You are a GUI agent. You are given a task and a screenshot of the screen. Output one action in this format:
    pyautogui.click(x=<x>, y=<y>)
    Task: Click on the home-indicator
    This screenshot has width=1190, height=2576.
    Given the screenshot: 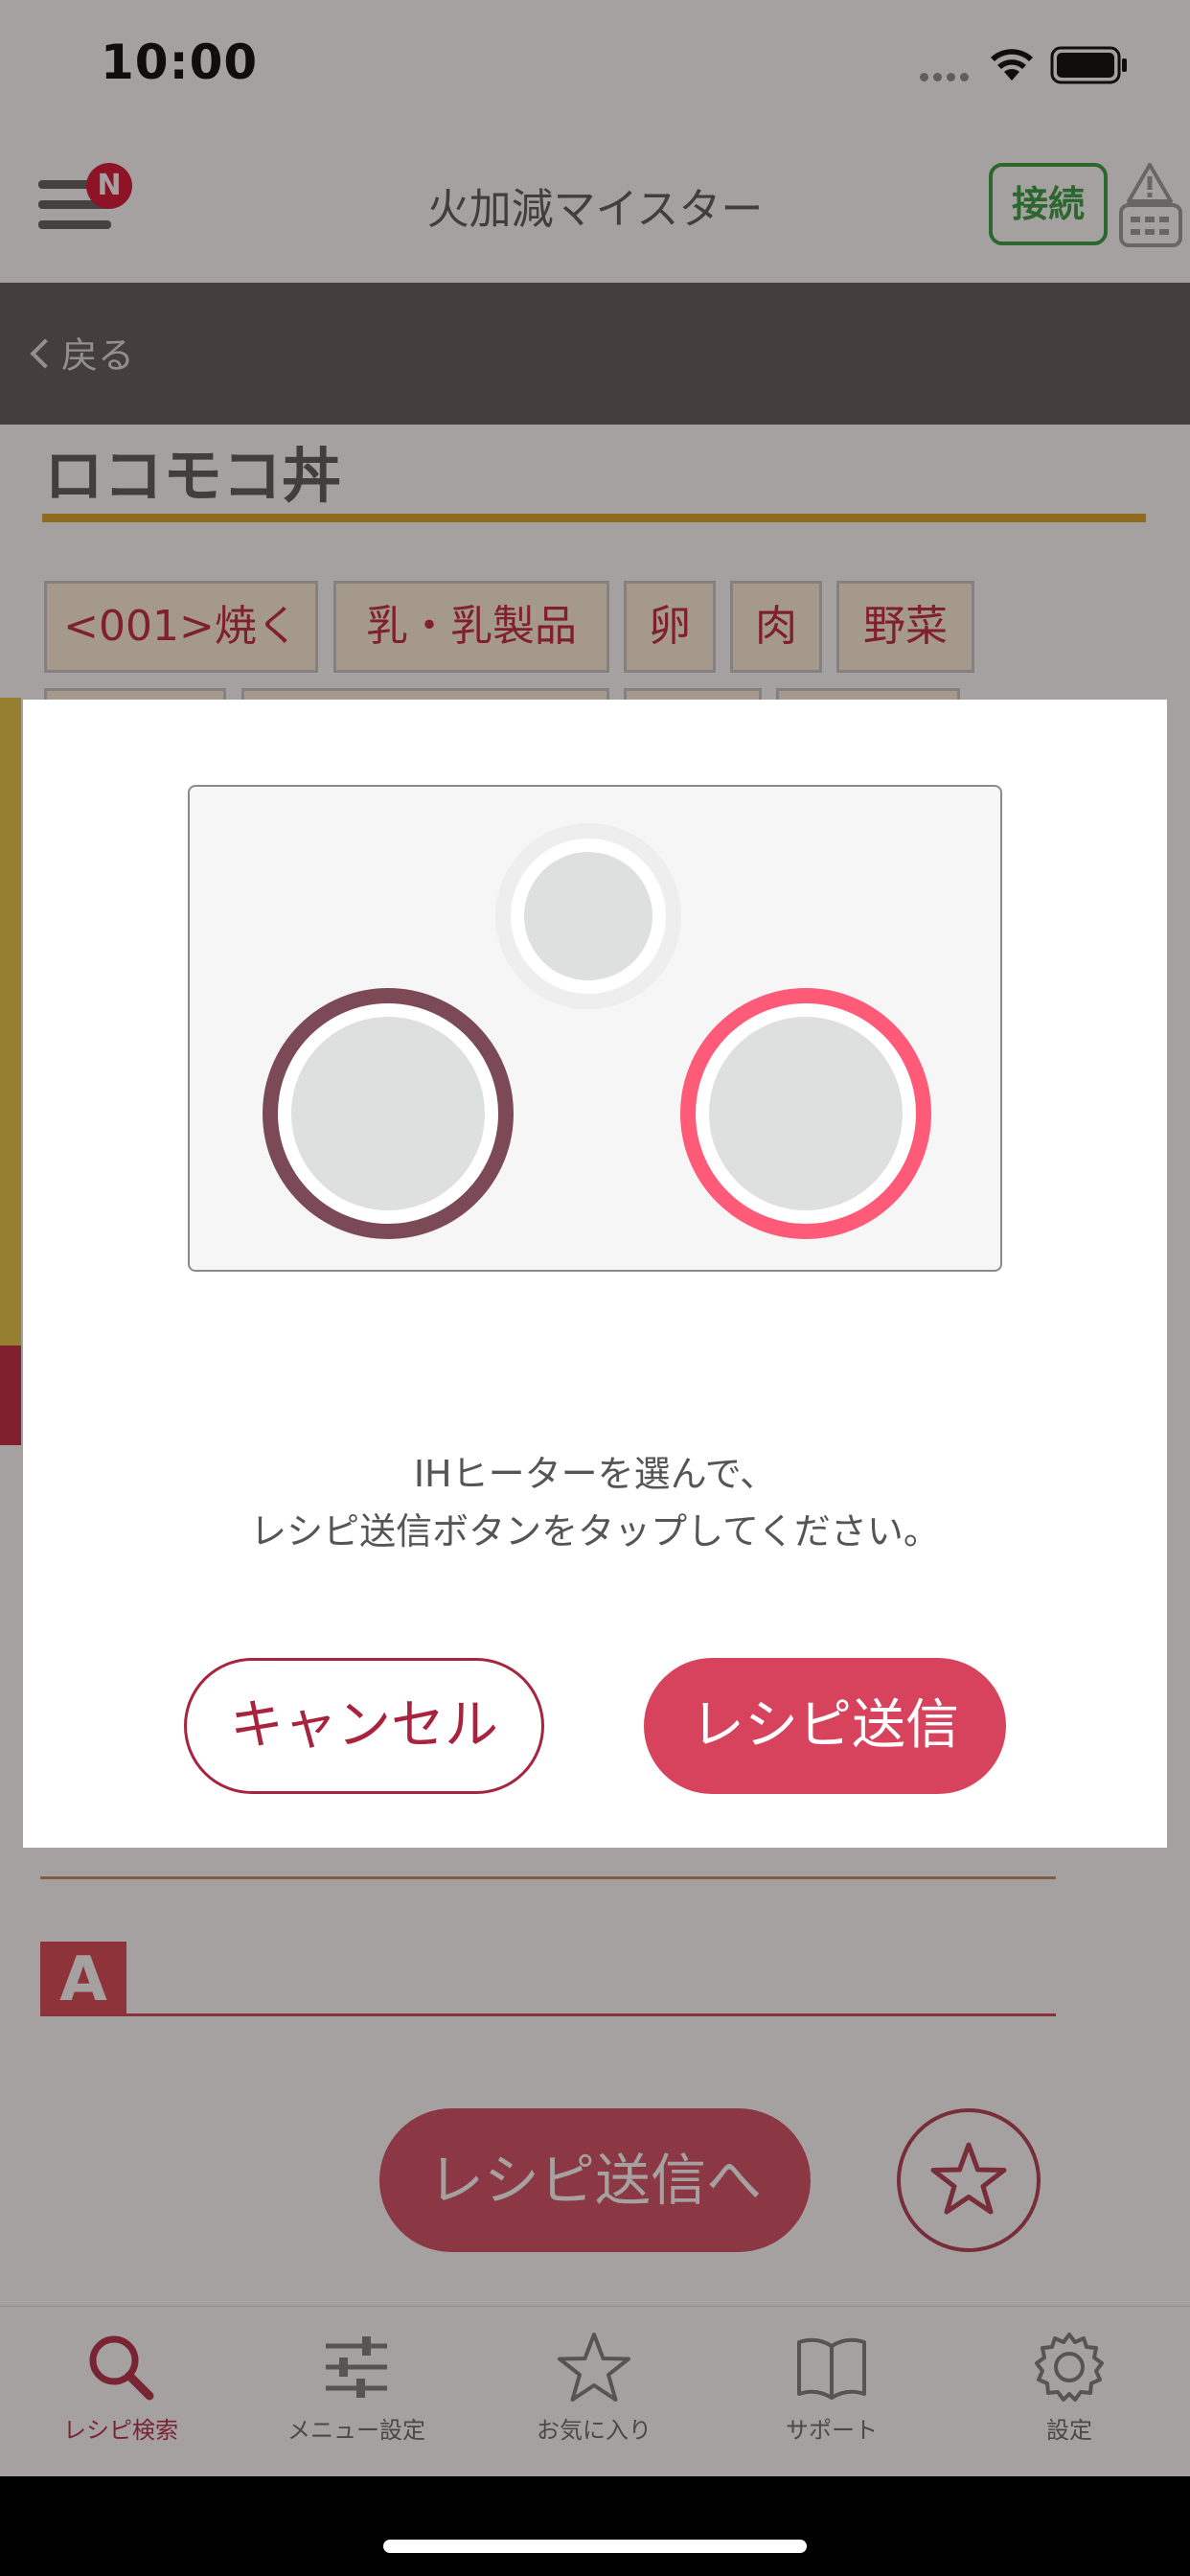 What is the action you would take?
    pyautogui.click(x=595, y=2546)
    